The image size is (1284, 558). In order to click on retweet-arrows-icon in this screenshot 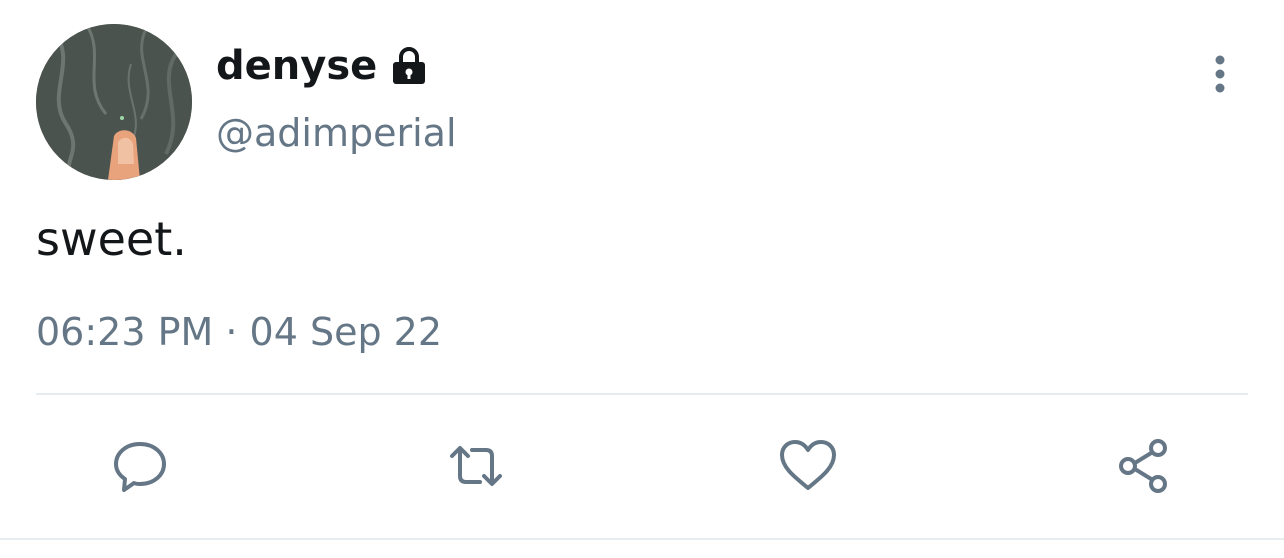, I will do `click(476, 466)`.